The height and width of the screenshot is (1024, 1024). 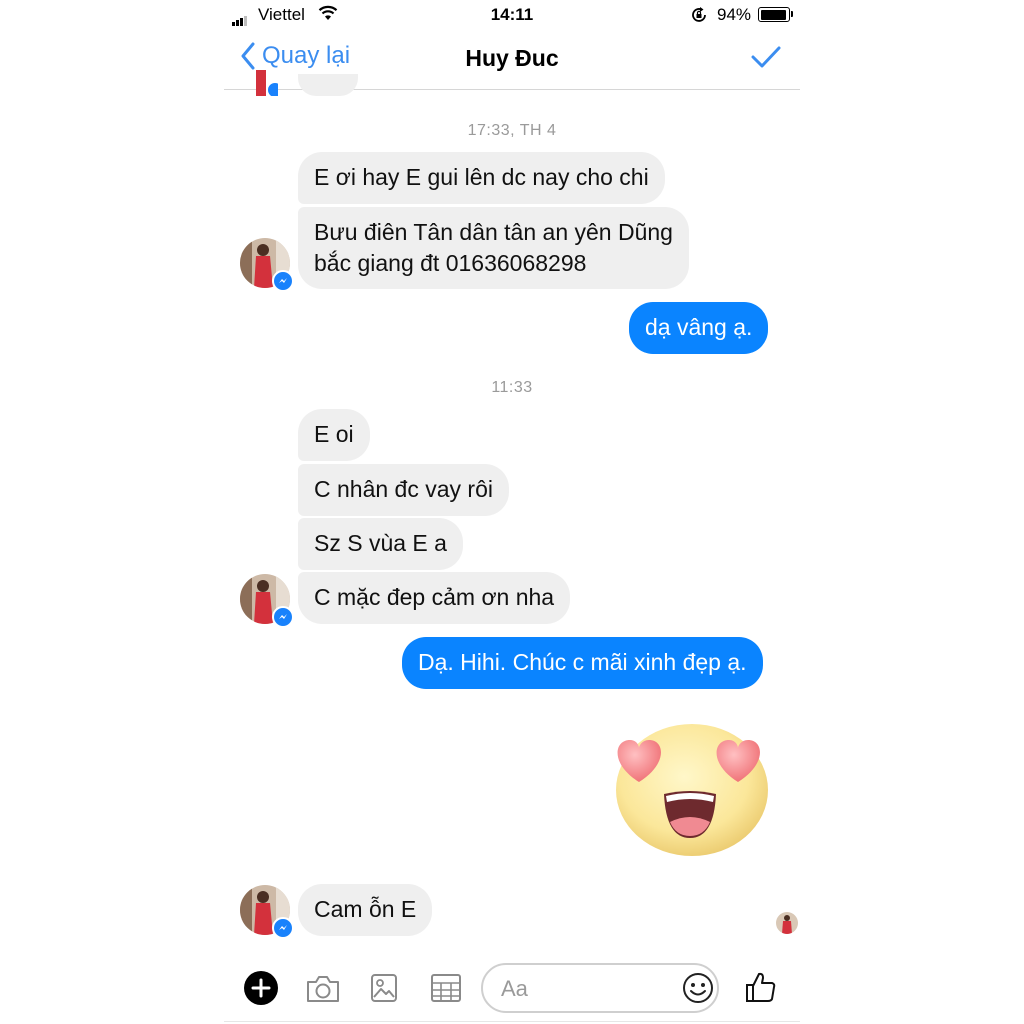 What do you see at coordinates (380, 544) in the screenshot?
I see `message-bubble-incoming: Sz S vùa E a` at bounding box center [380, 544].